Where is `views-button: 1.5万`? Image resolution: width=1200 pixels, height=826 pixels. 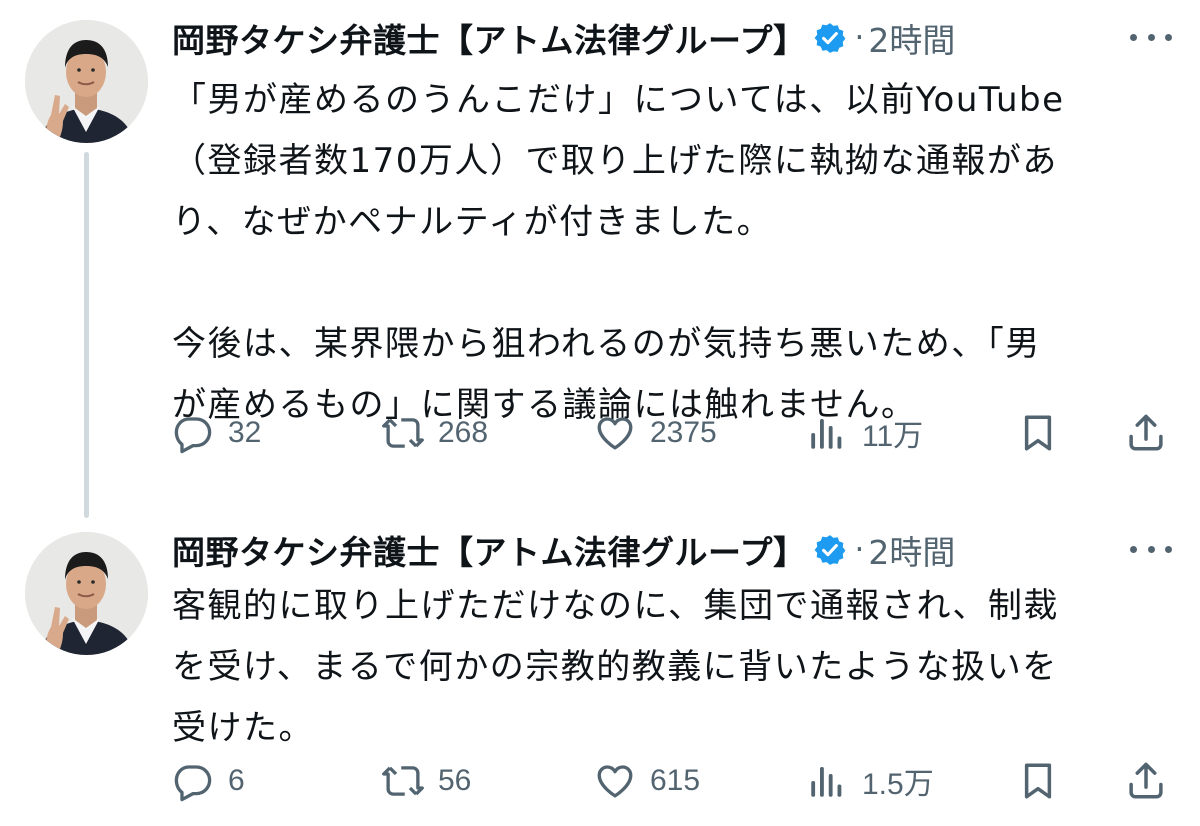
views-button: 1.5万 is located at coordinates (870, 781).